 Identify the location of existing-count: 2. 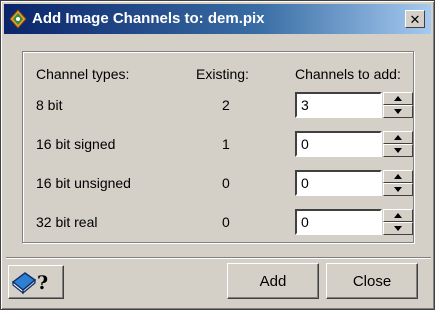
(226, 105).